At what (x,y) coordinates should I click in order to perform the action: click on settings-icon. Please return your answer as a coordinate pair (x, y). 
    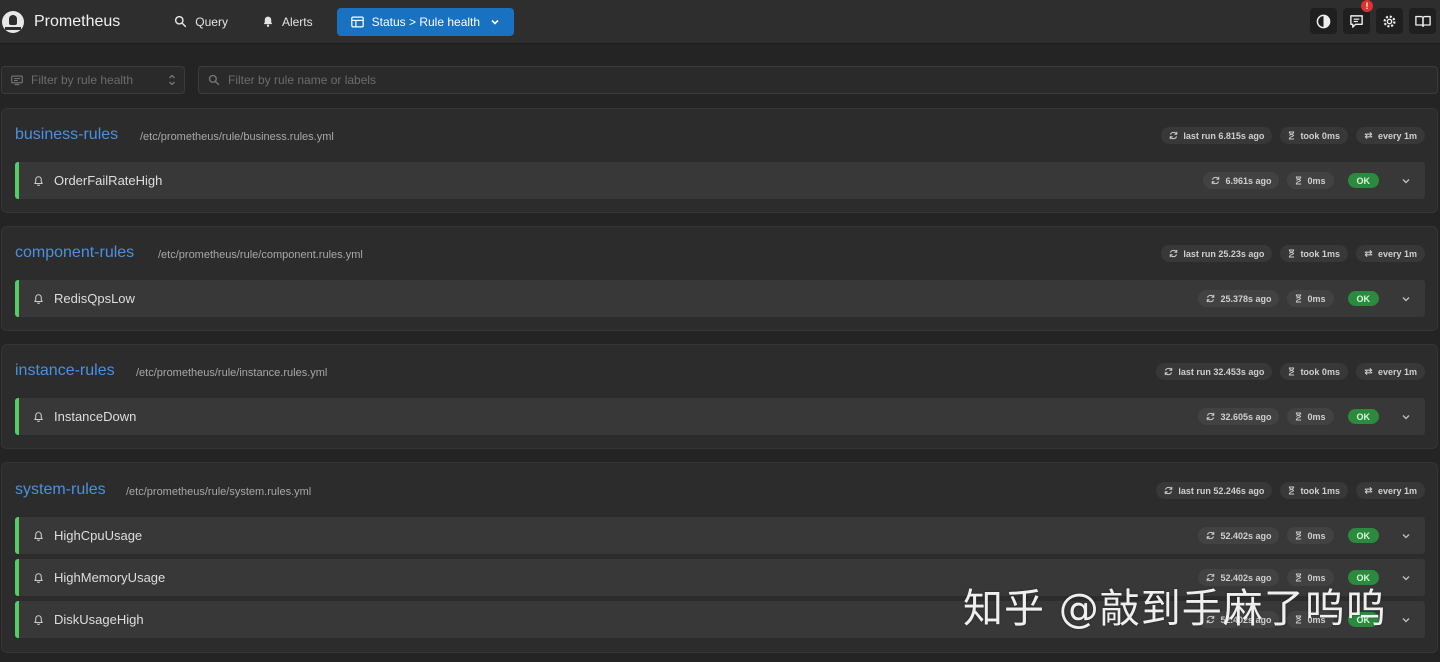
    Looking at the image, I should click on (1389, 21).